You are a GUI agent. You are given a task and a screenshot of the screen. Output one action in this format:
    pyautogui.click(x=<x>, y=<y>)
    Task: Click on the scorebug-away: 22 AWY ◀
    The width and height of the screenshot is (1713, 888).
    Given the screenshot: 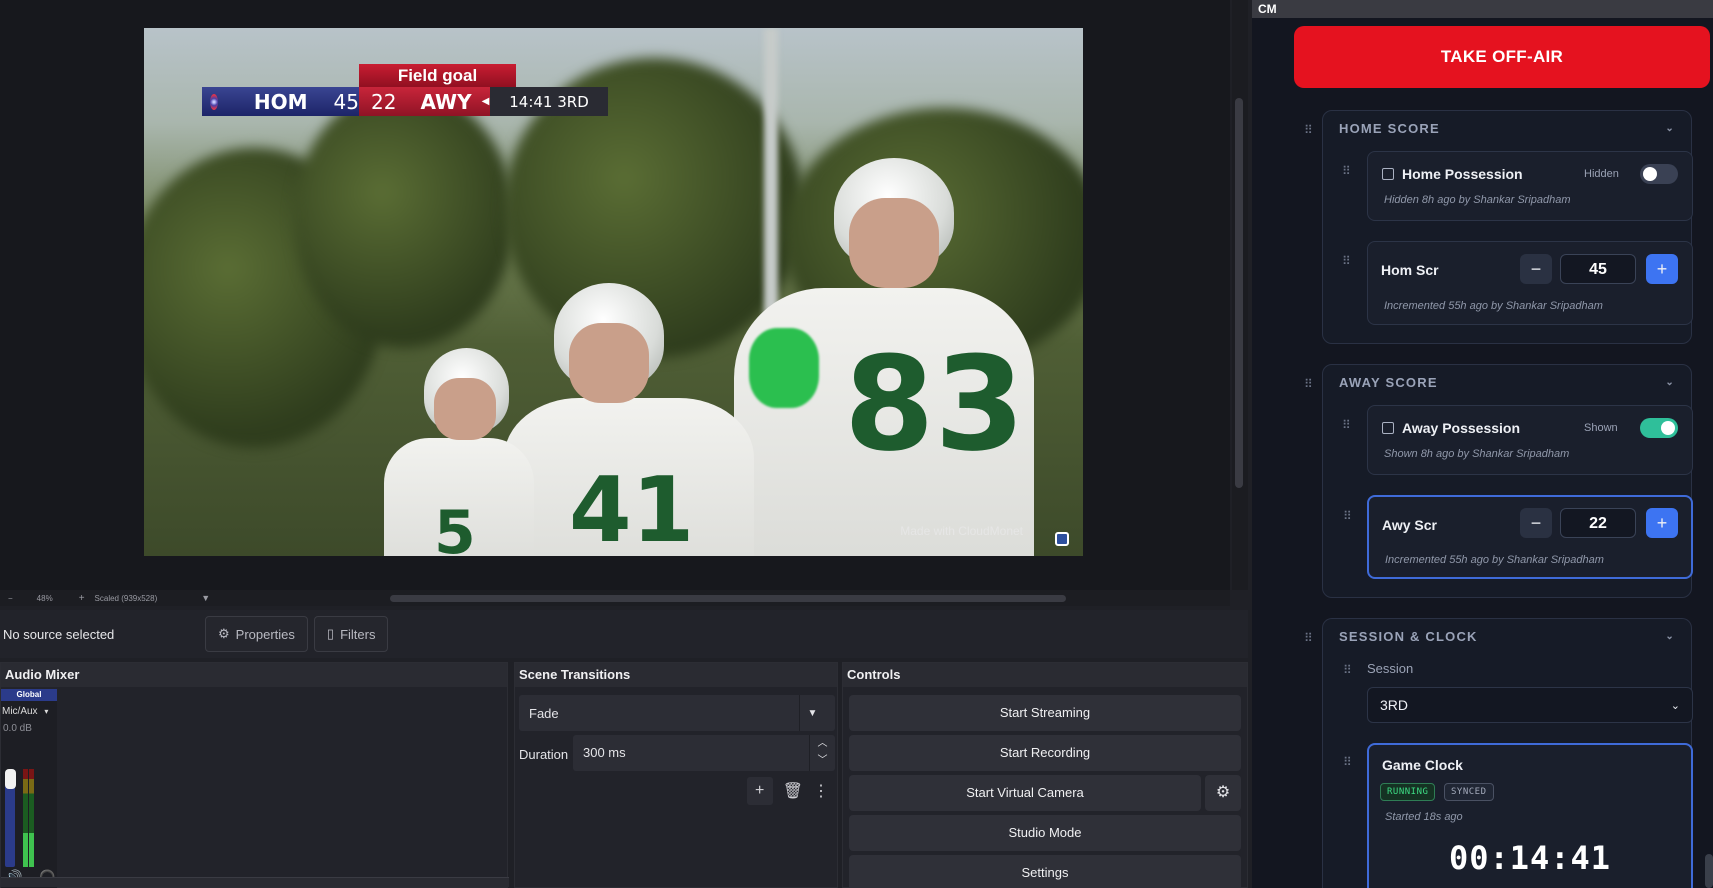 What is the action you would take?
    pyautogui.click(x=424, y=101)
    